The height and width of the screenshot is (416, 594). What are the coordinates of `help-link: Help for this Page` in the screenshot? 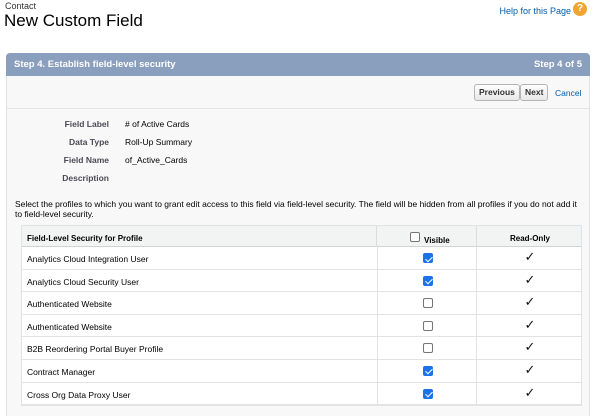 It's located at (535, 11).